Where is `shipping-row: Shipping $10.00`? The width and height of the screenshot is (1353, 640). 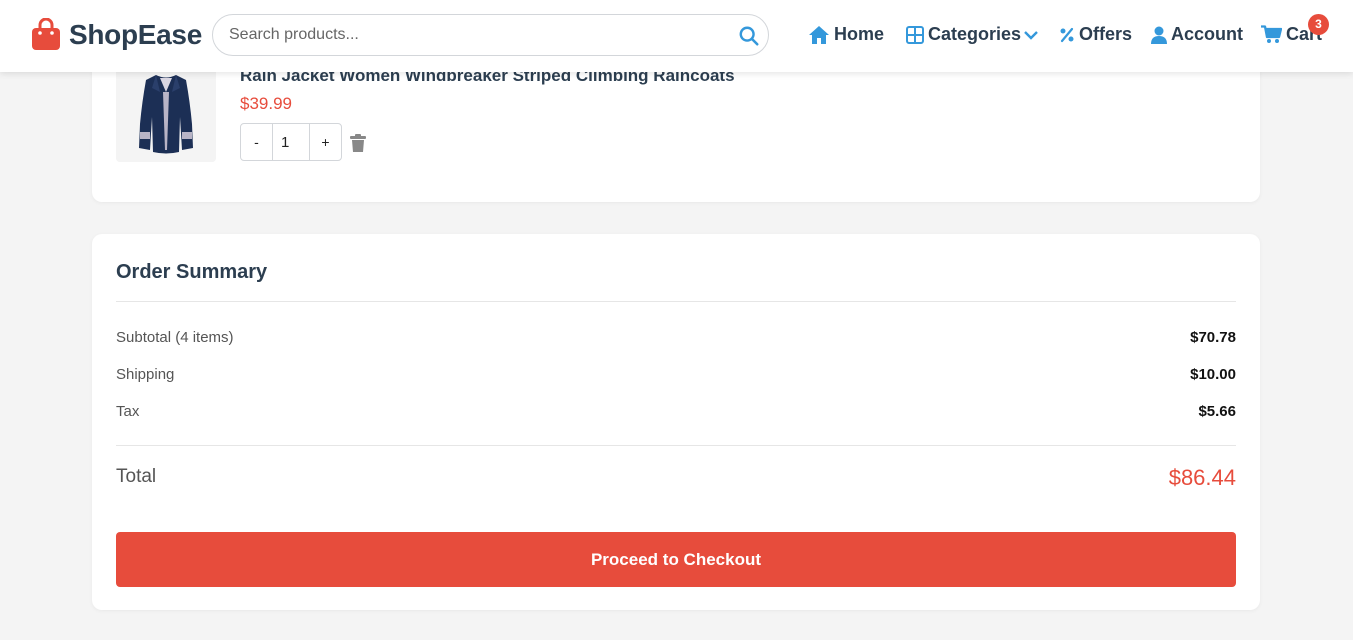
shipping-row: Shipping $10.00 is located at coordinates (676, 374).